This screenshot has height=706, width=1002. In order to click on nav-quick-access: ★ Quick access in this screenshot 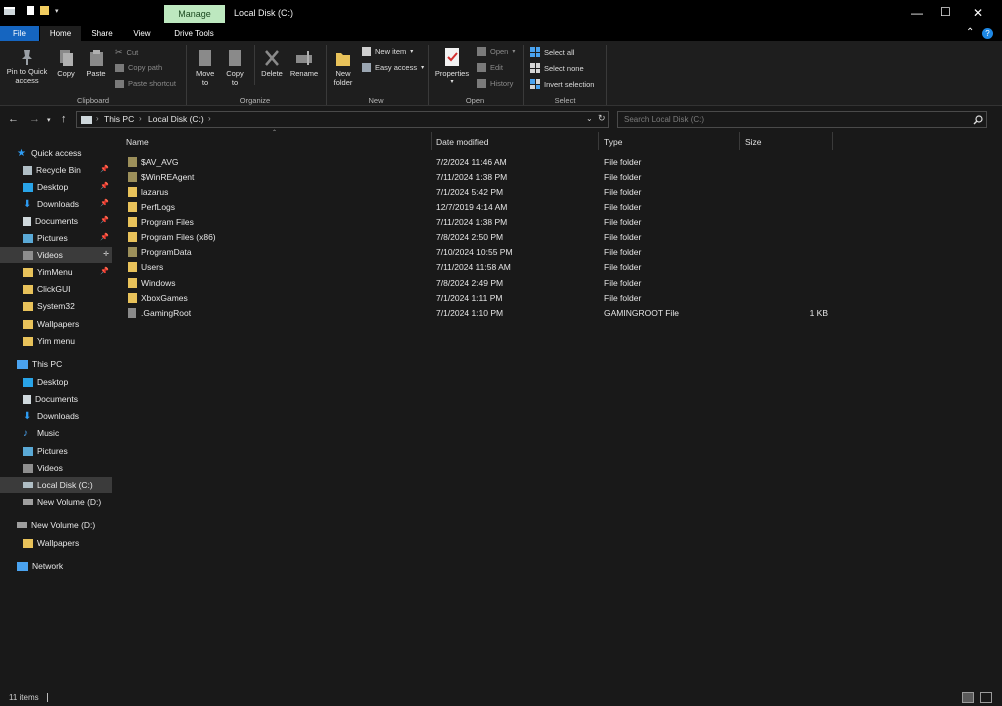, I will do `click(56, 153)`.